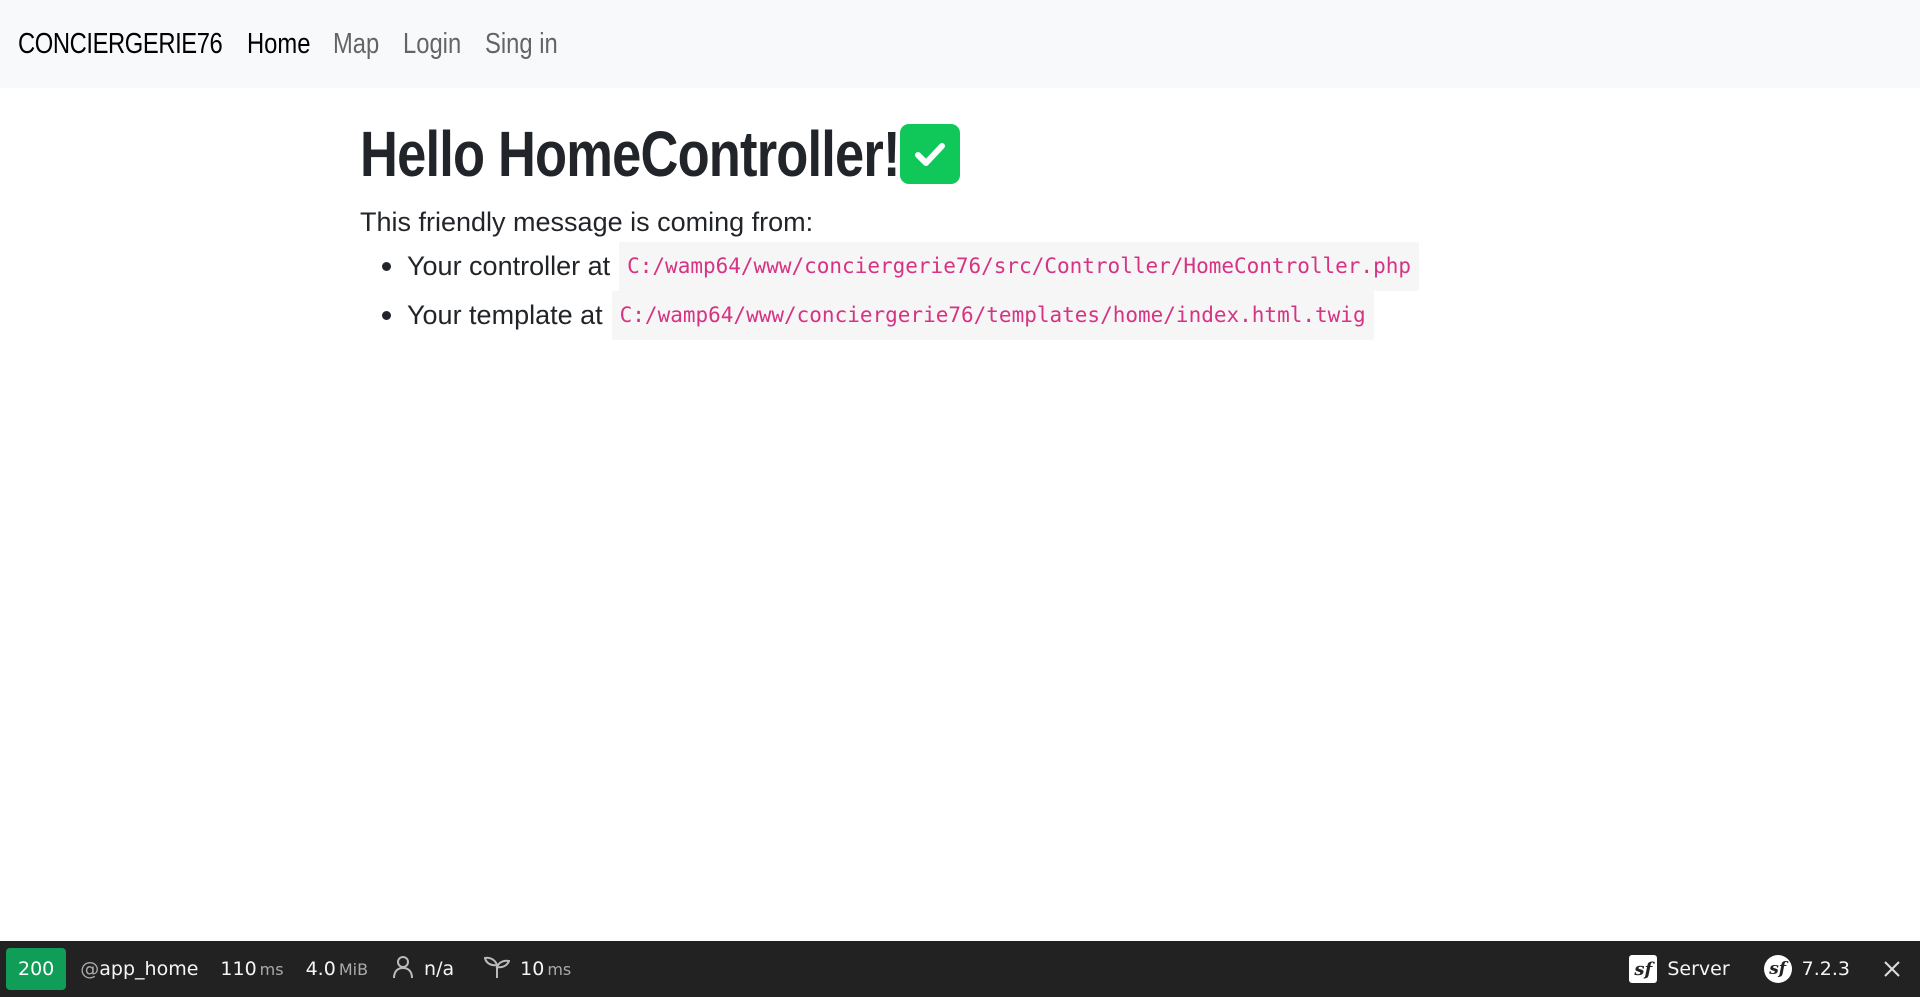  I want to click on twig-value: 10, so click(532, 969).